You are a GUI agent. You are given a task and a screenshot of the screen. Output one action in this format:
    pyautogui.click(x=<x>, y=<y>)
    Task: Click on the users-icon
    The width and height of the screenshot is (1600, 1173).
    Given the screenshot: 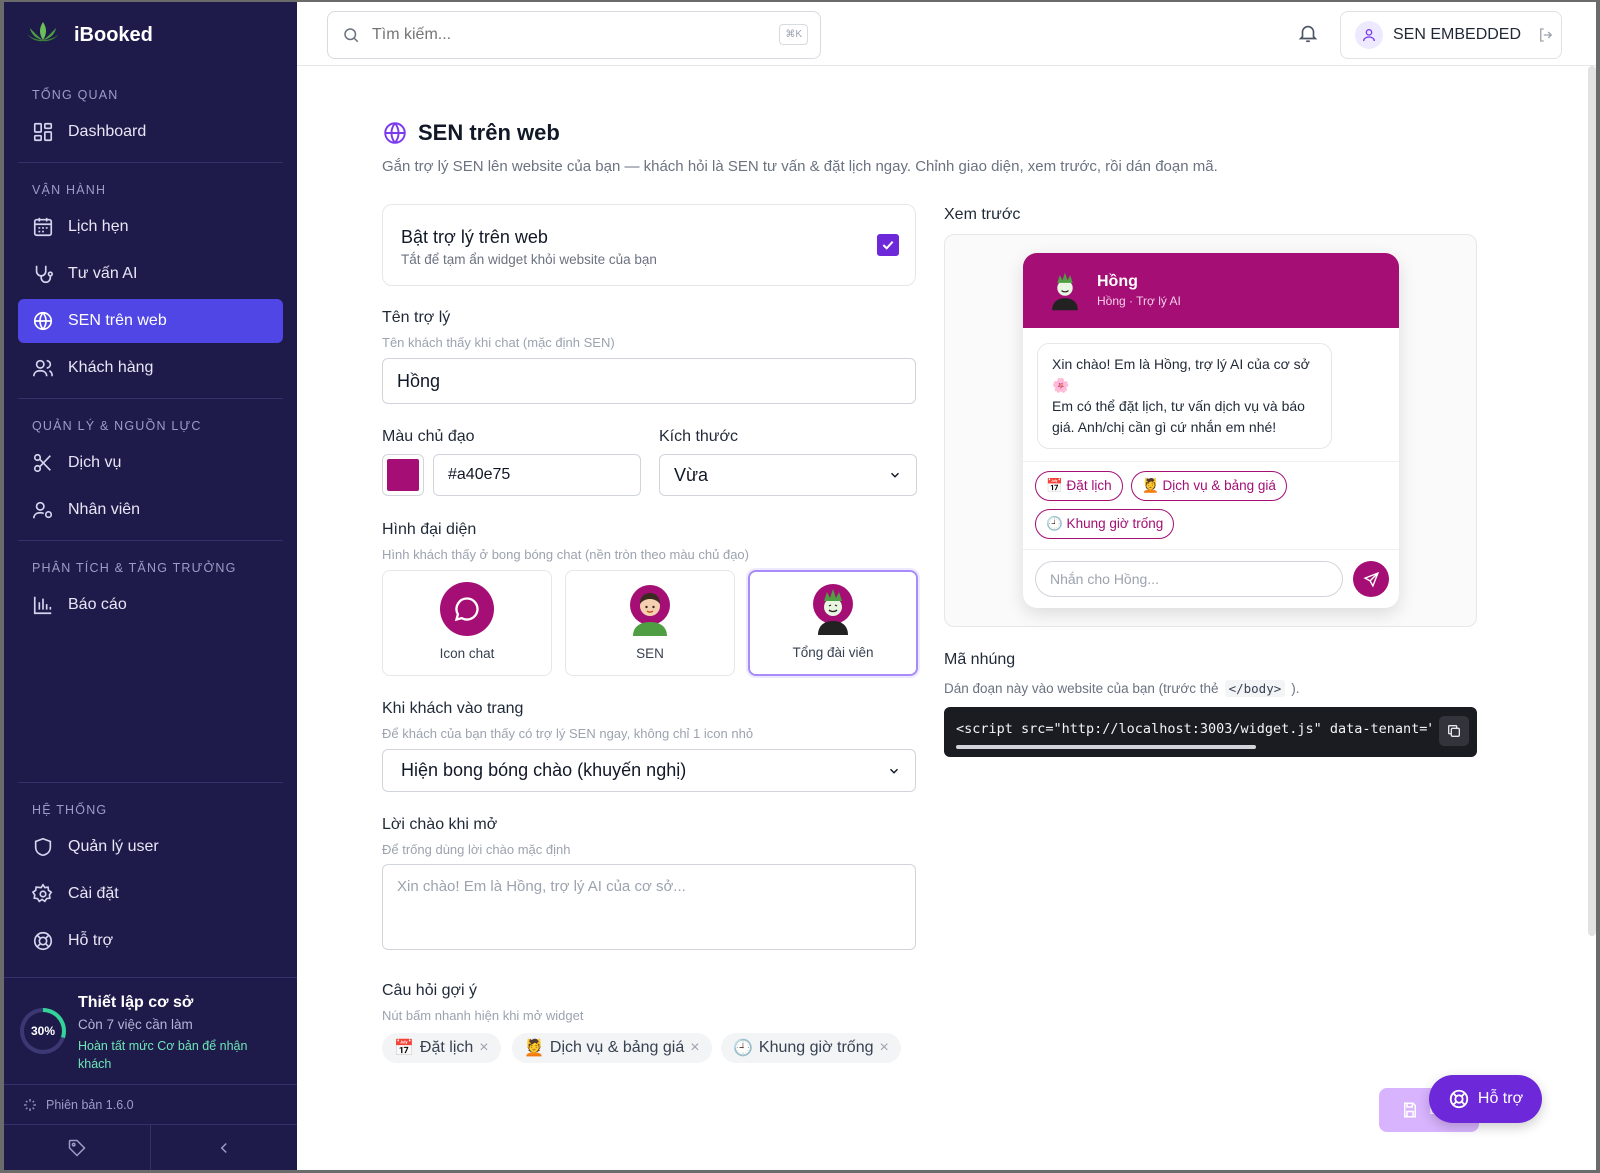 What is the action you would take?
    pyautogui.click(x=43, y=368)
    